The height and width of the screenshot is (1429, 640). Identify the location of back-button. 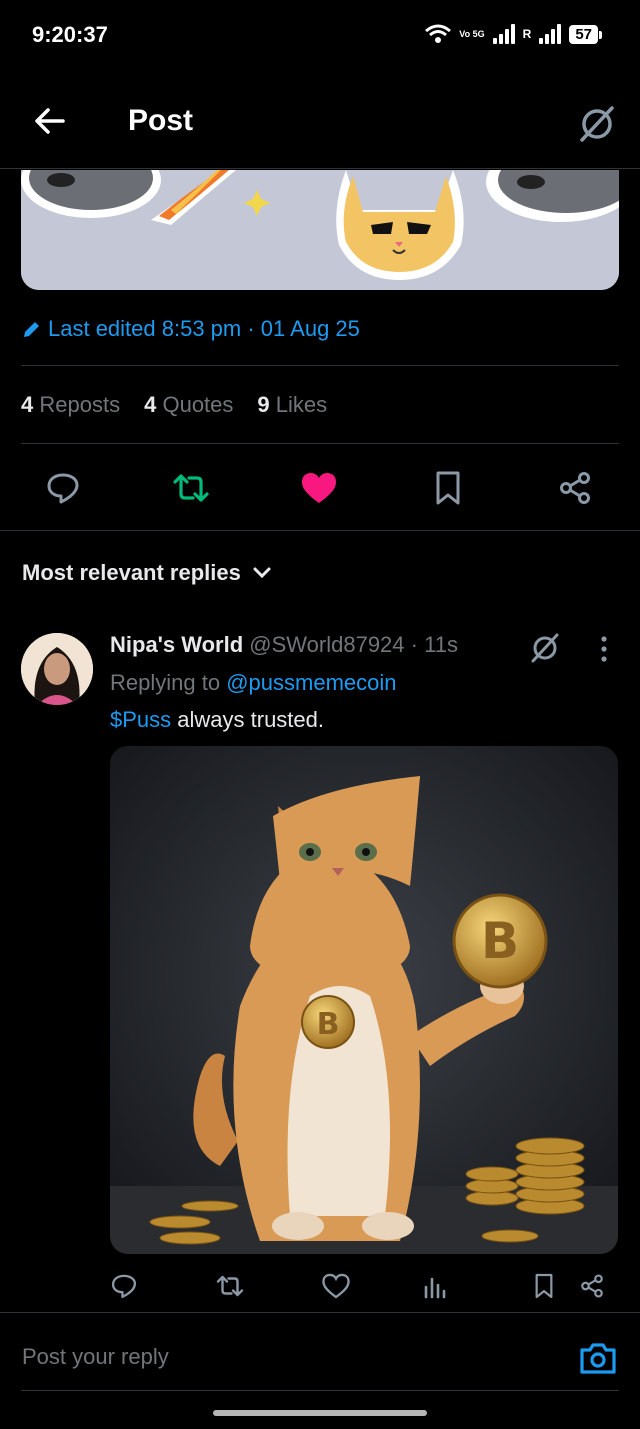
(50, 121).